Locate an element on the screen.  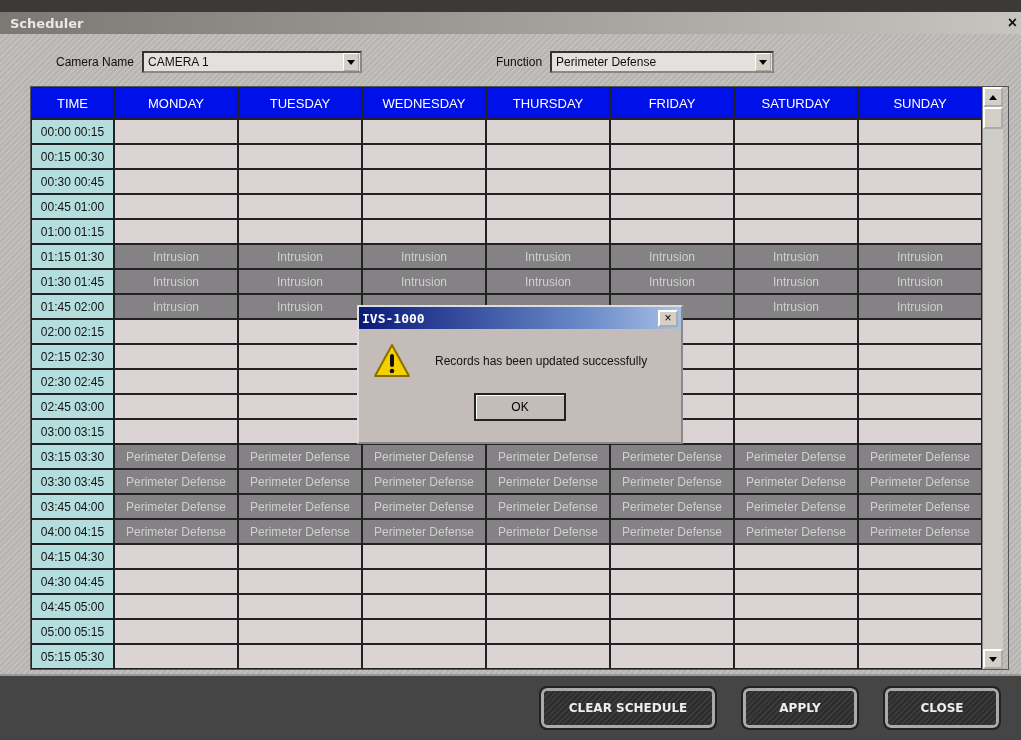
time-cell: 03:15 03:30 is located at coordinates (72, 456).